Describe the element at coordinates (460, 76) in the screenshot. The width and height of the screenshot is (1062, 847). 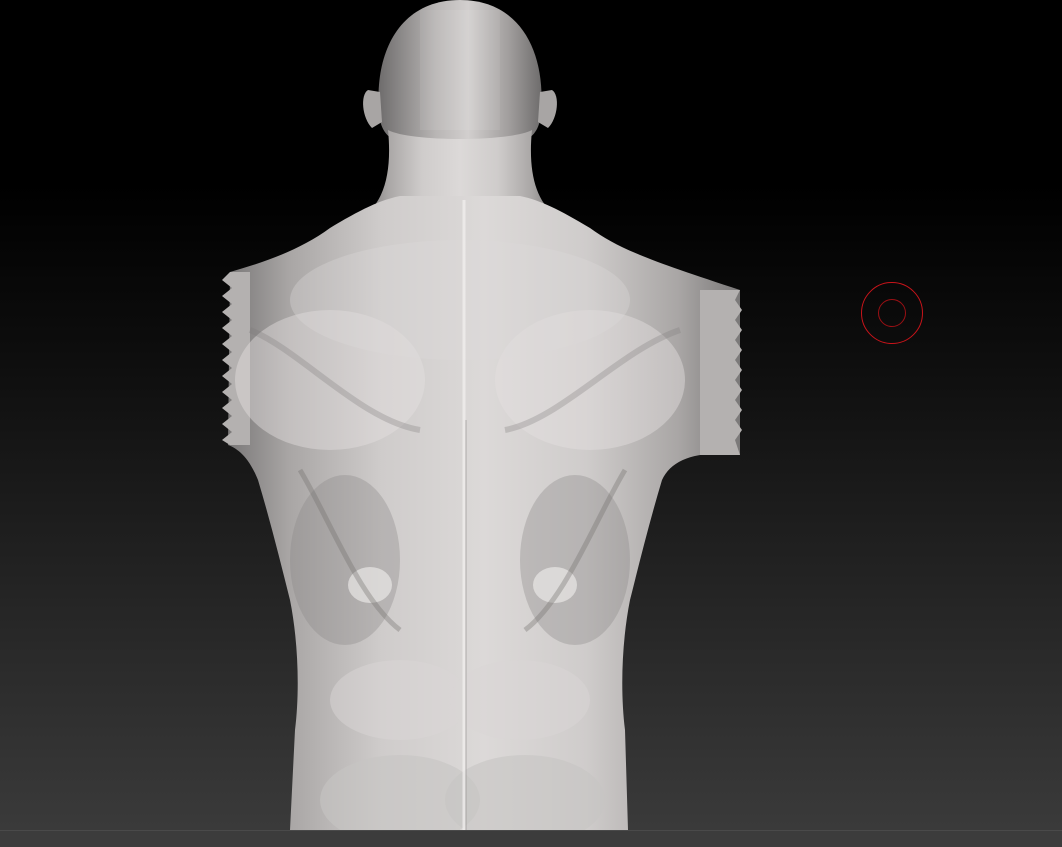
I see `model-head` at that location.